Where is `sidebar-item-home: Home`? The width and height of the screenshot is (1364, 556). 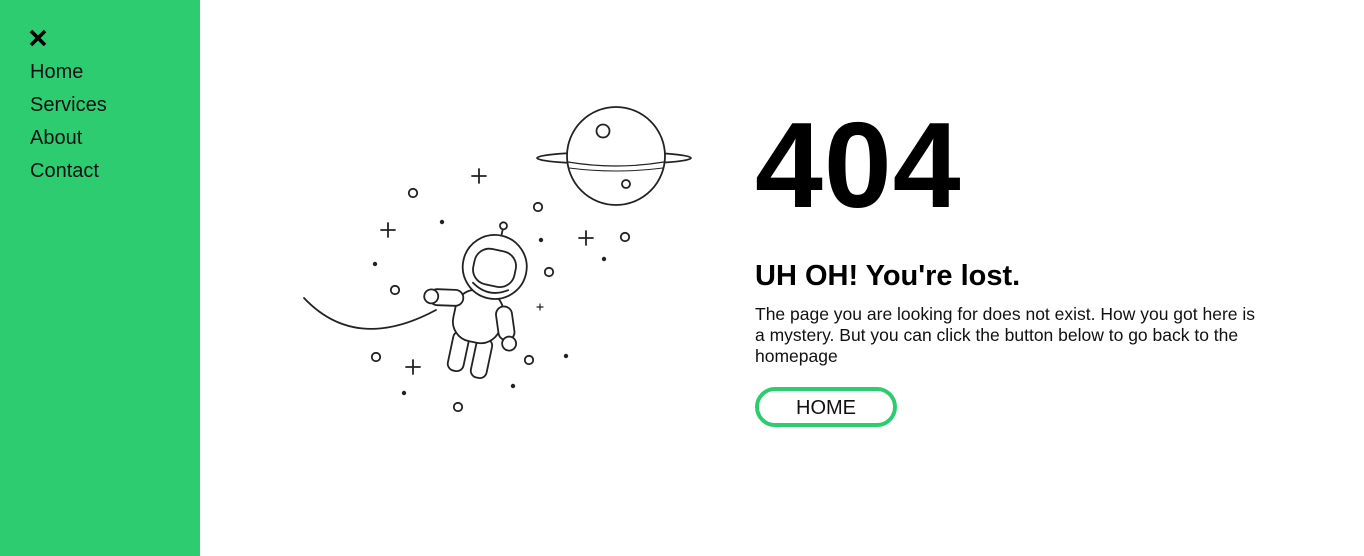
sidebar-item-home: Home is located at coordinates (68, 75).